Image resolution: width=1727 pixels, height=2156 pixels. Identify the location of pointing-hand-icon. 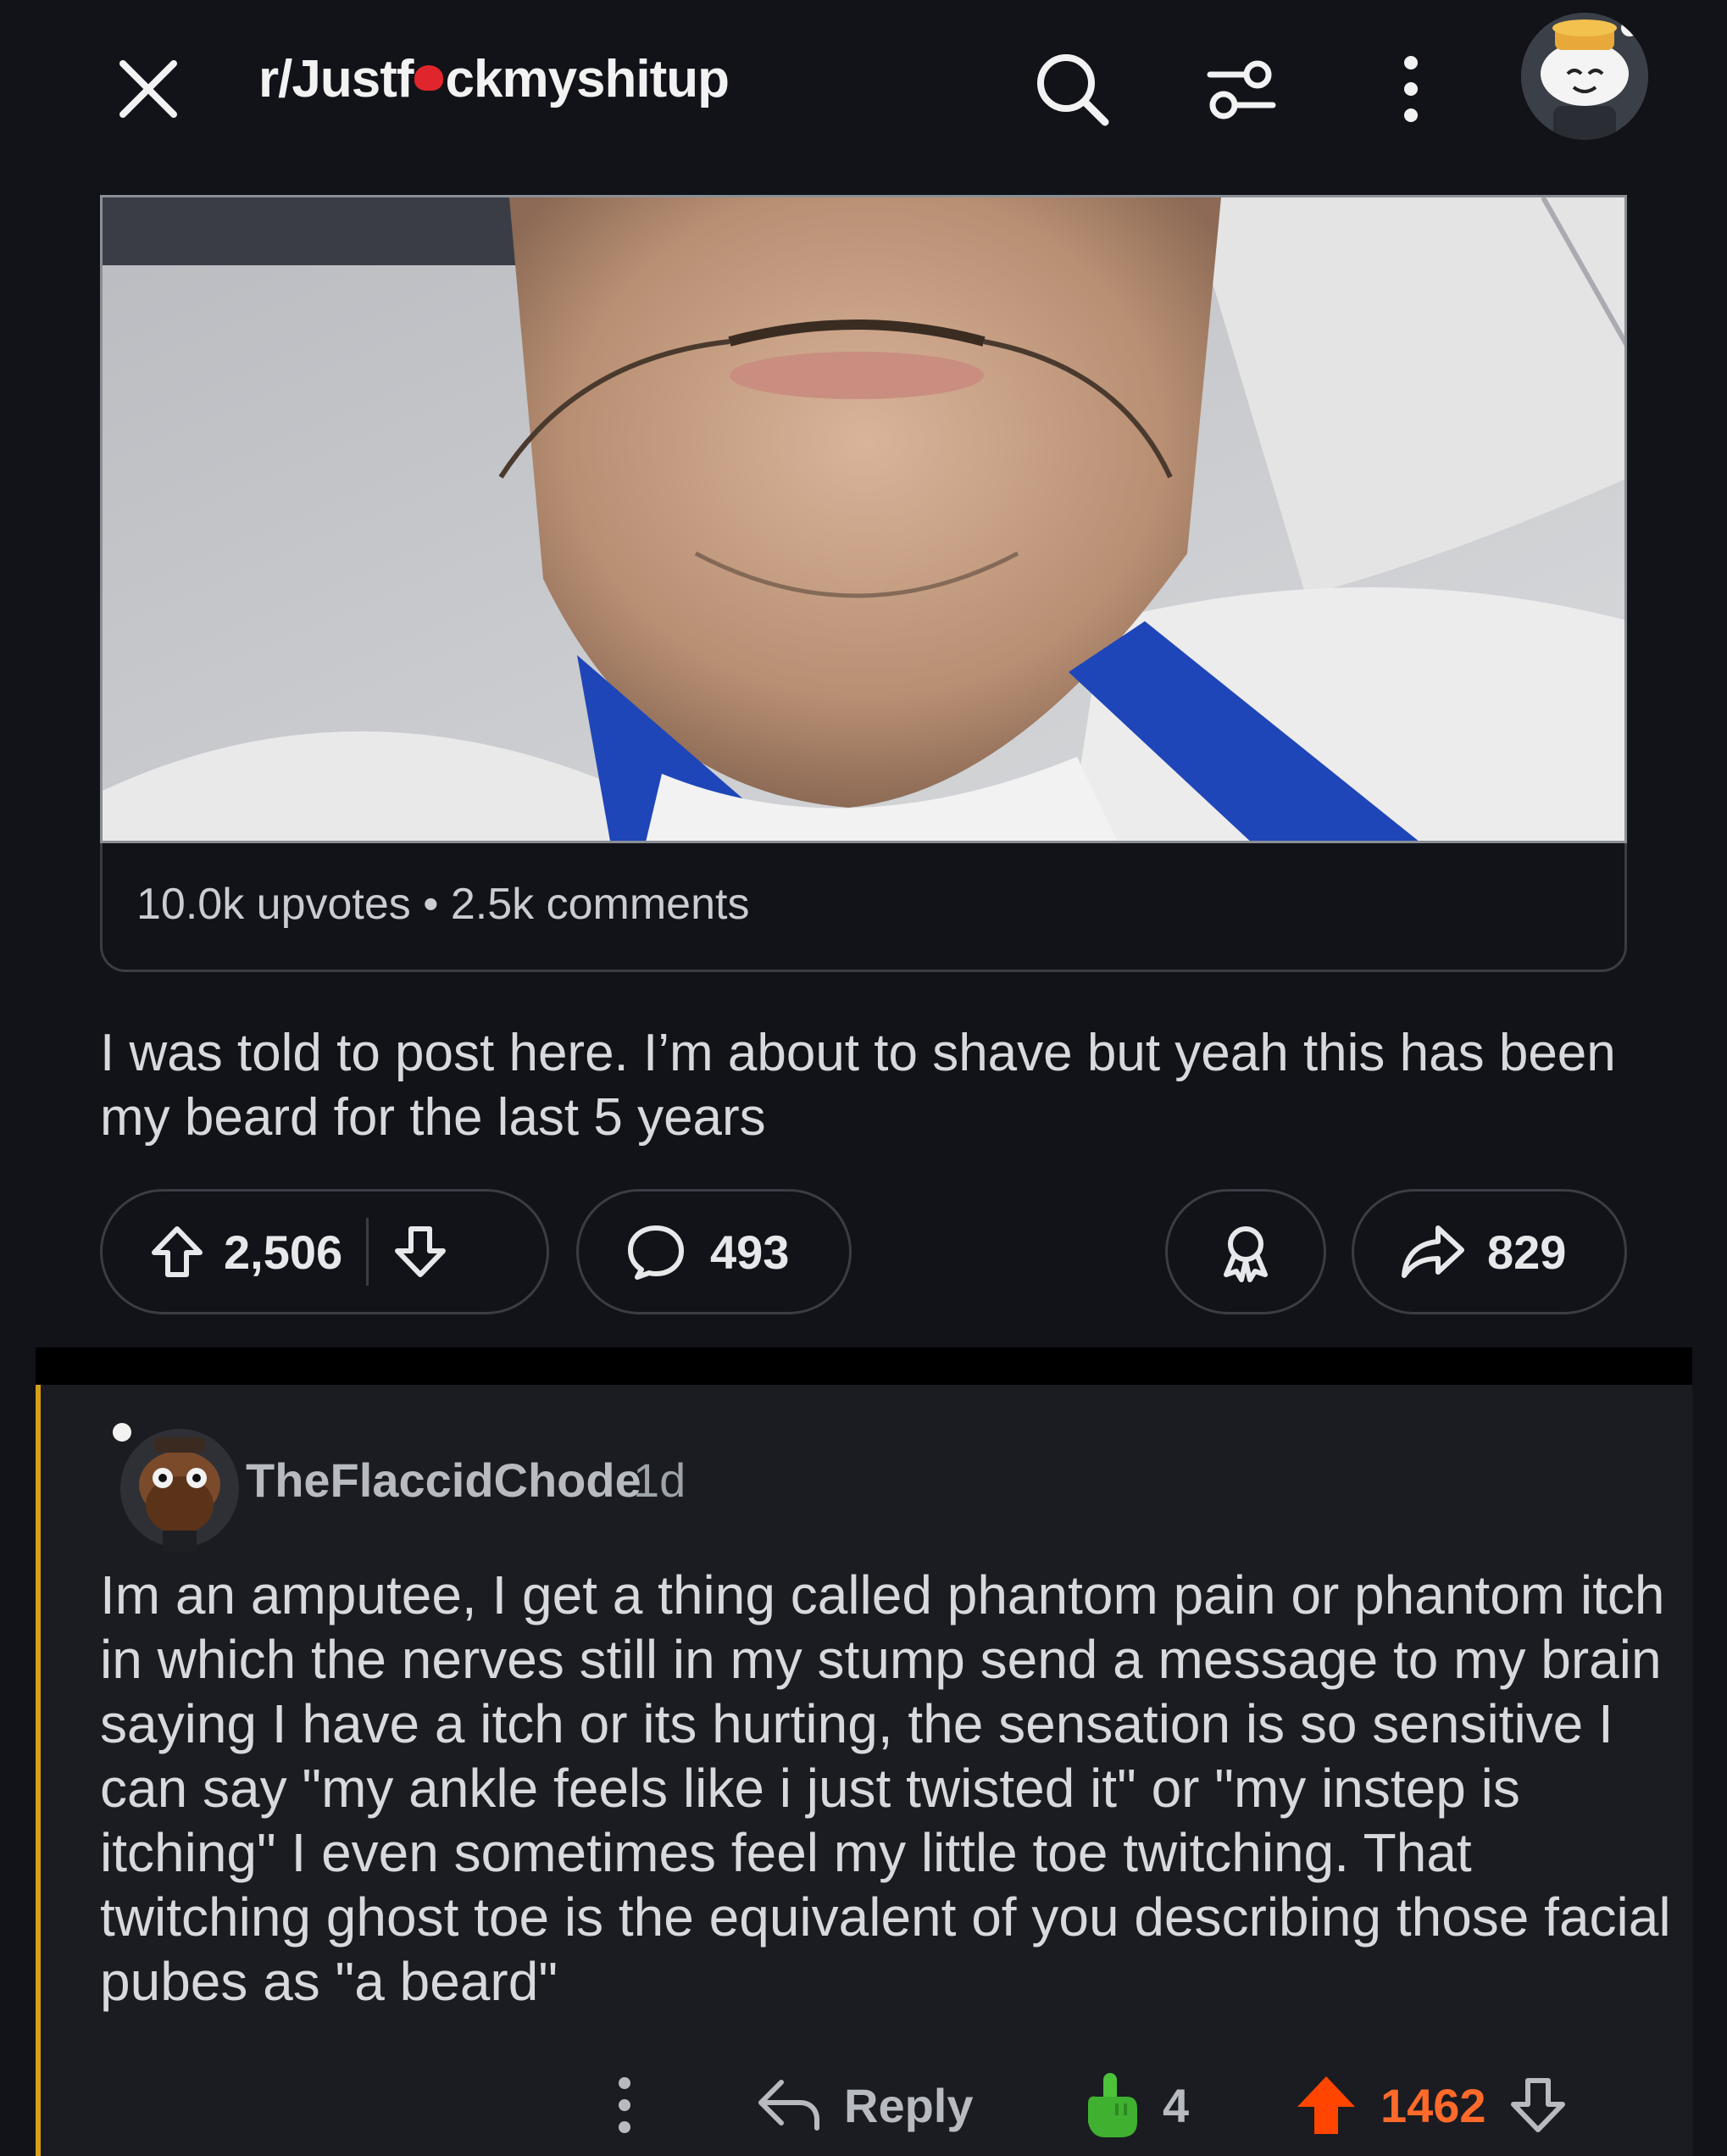
(1112, 2105).